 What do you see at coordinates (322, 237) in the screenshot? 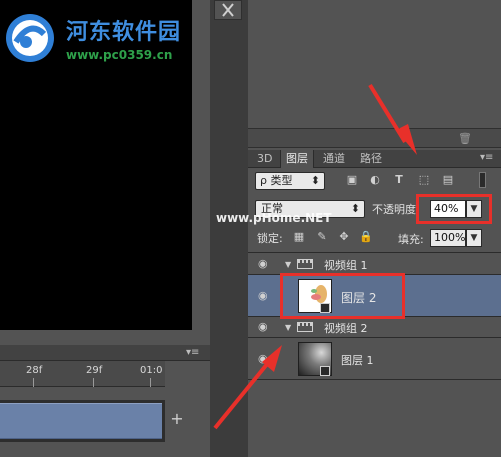
I see `lock-image-icon: ✎` at bounding box center [322, 237].